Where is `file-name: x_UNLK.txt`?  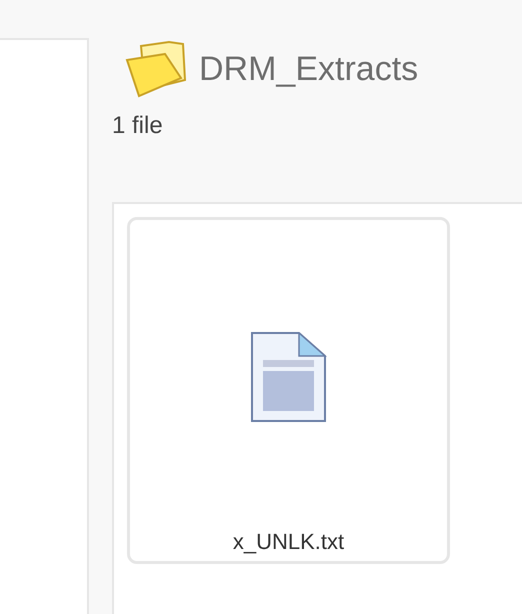 file-name: x_UNLK.txt is located at coordinates (288, 542).